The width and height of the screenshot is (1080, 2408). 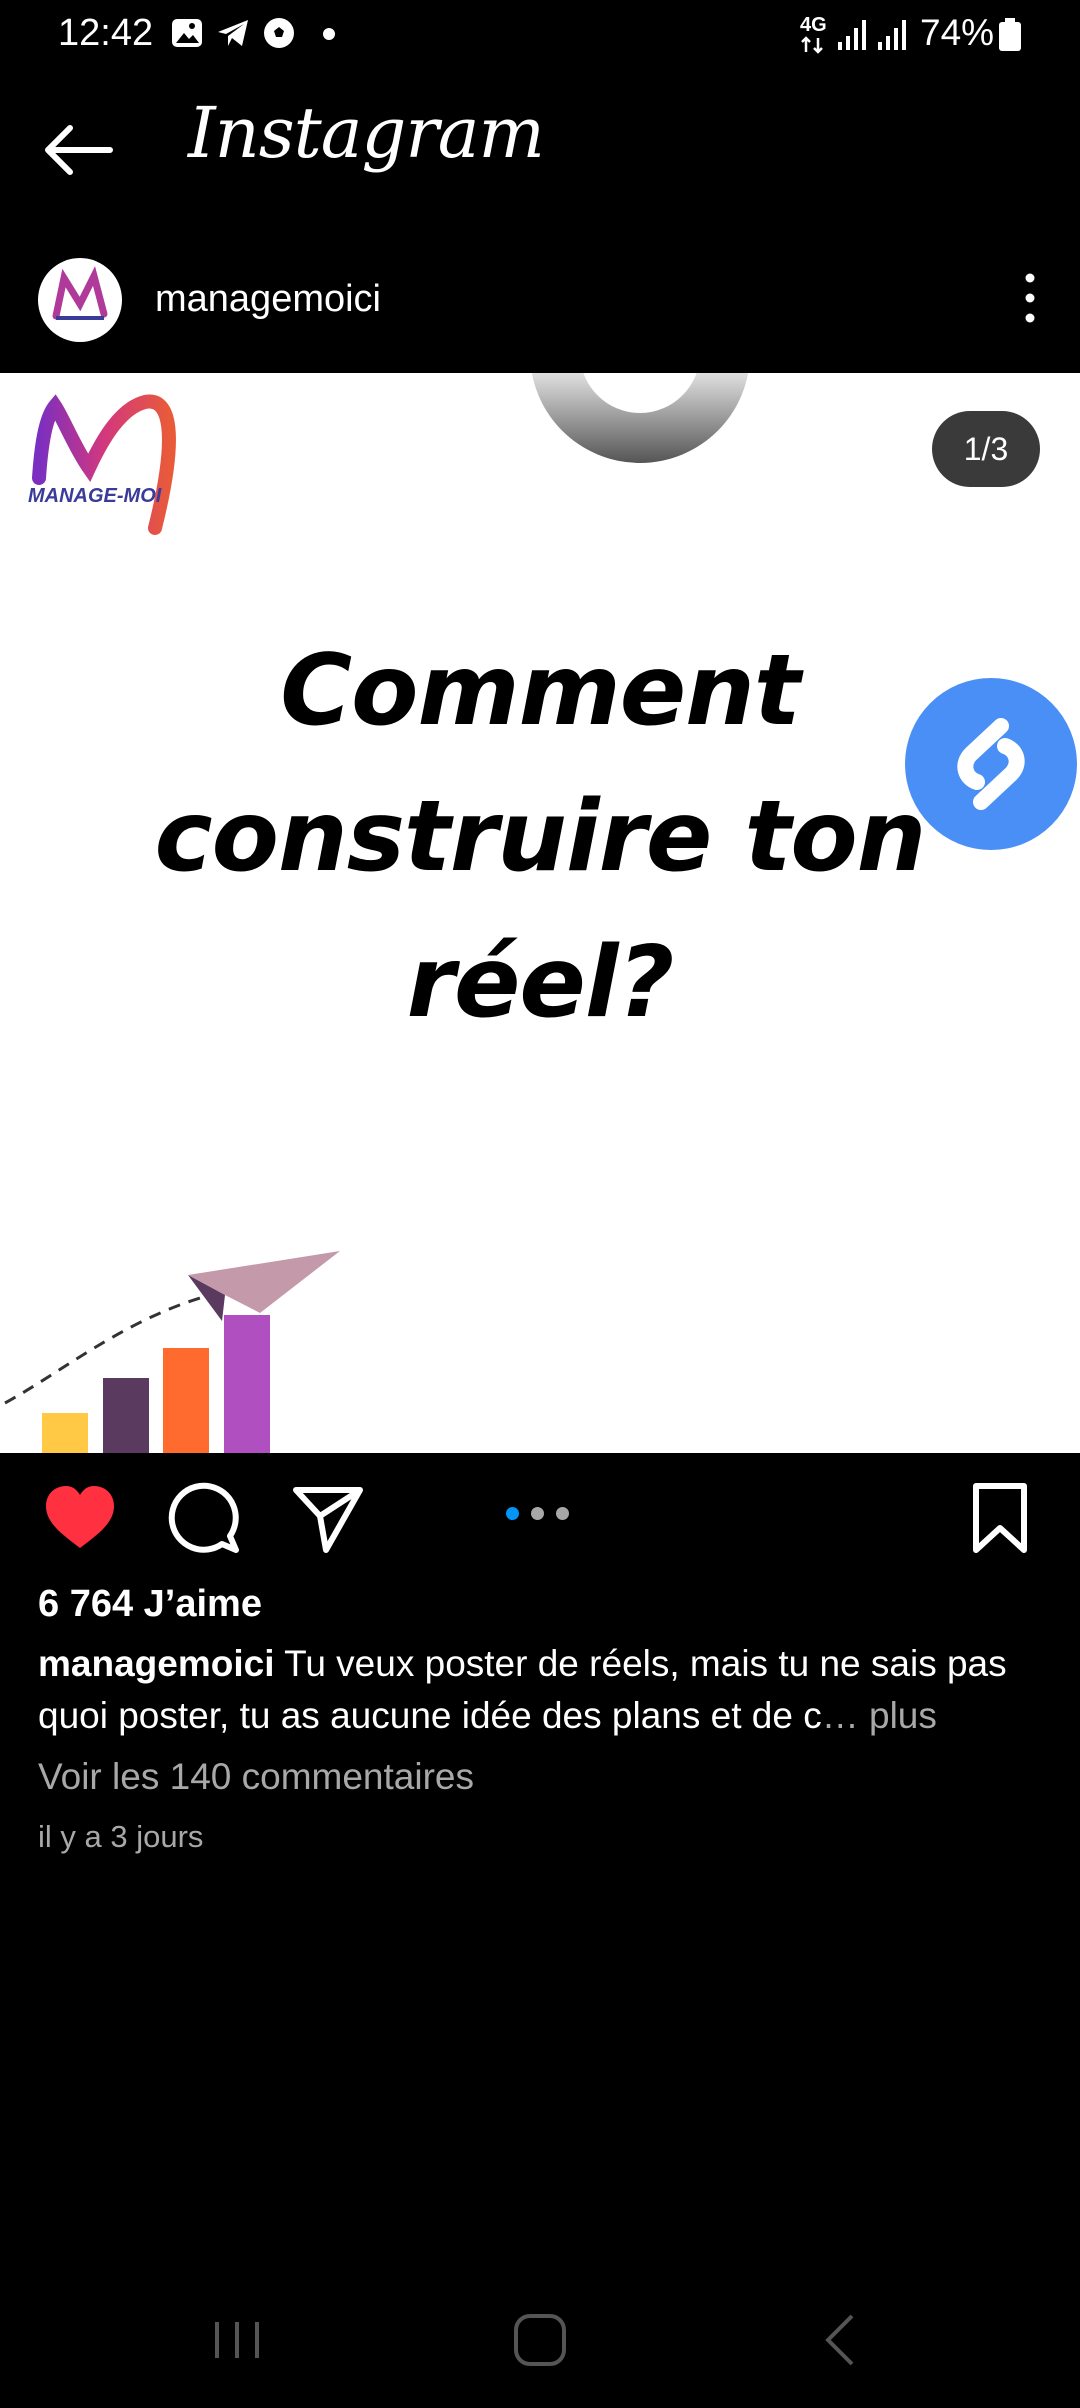 I want to click on comment-icon, so click(x=204, y=1518).